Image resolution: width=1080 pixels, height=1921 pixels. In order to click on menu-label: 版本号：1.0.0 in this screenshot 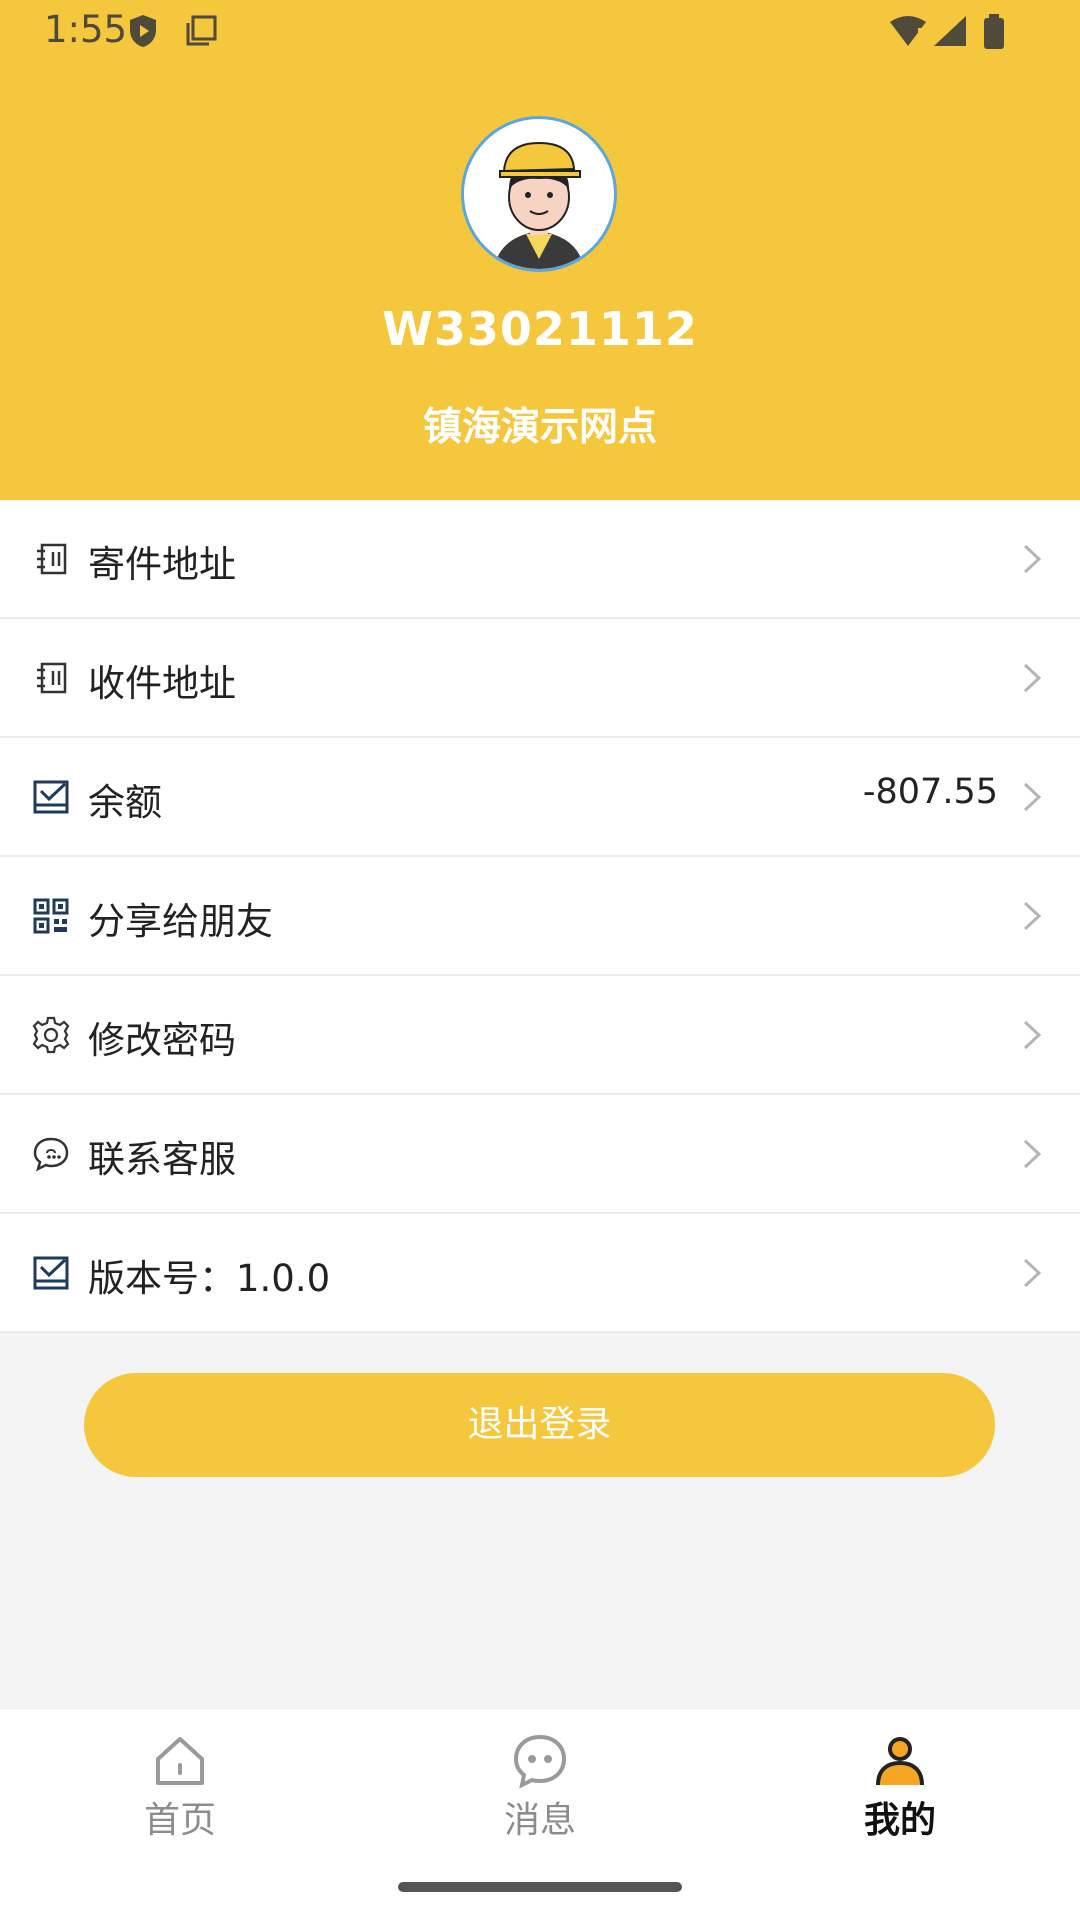, I will do `click(209, 1278)`.